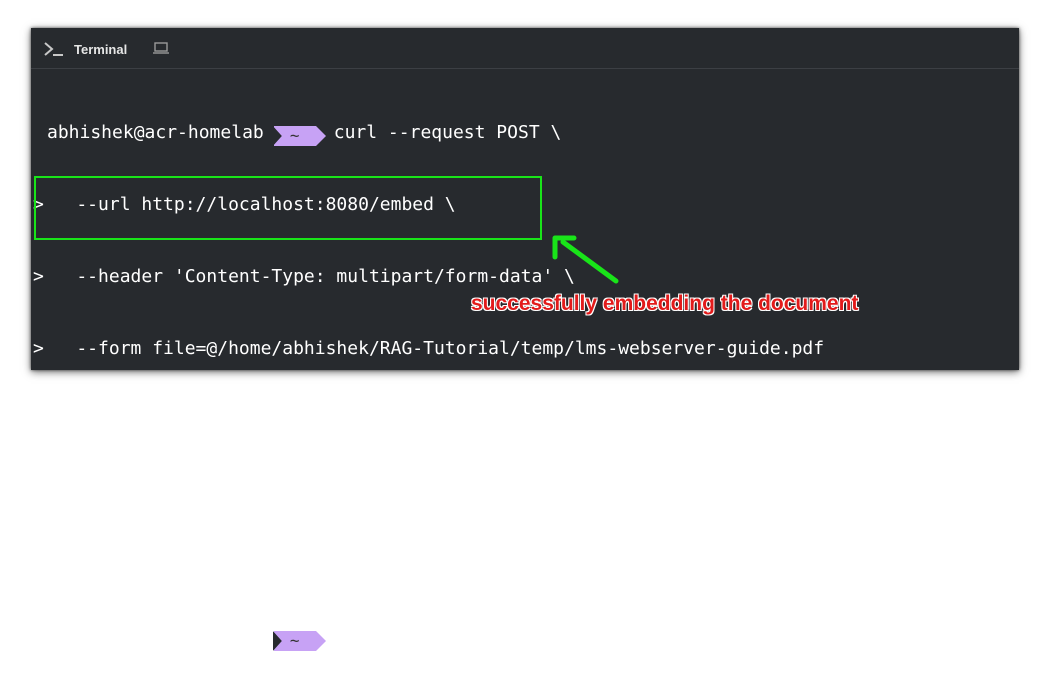 The image size is (1050, 697). What do you see at coordinates (525, 48) in the screenshot?
I see `title-bar: Terminal` at bounding box center [525, 48].